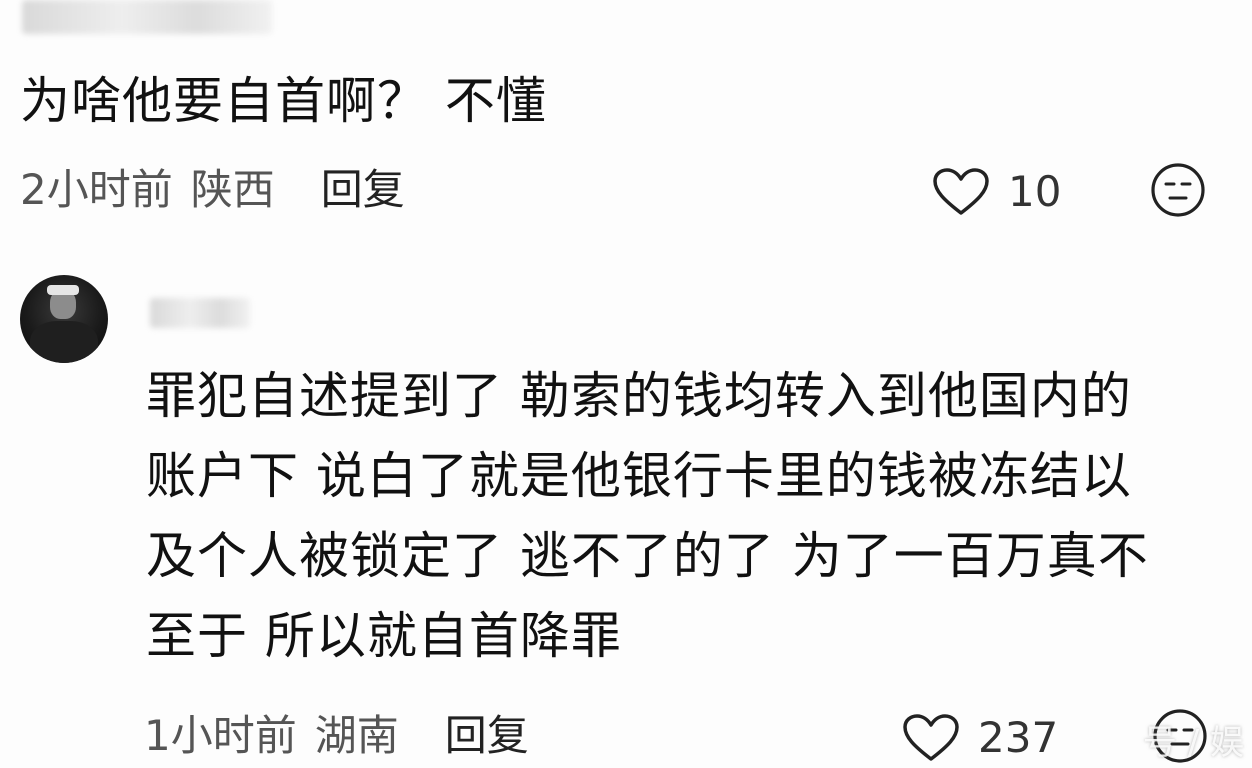 The width and height of the screenshot is (1252, 768). I want to click on like-button: 10, so click(996, 192).